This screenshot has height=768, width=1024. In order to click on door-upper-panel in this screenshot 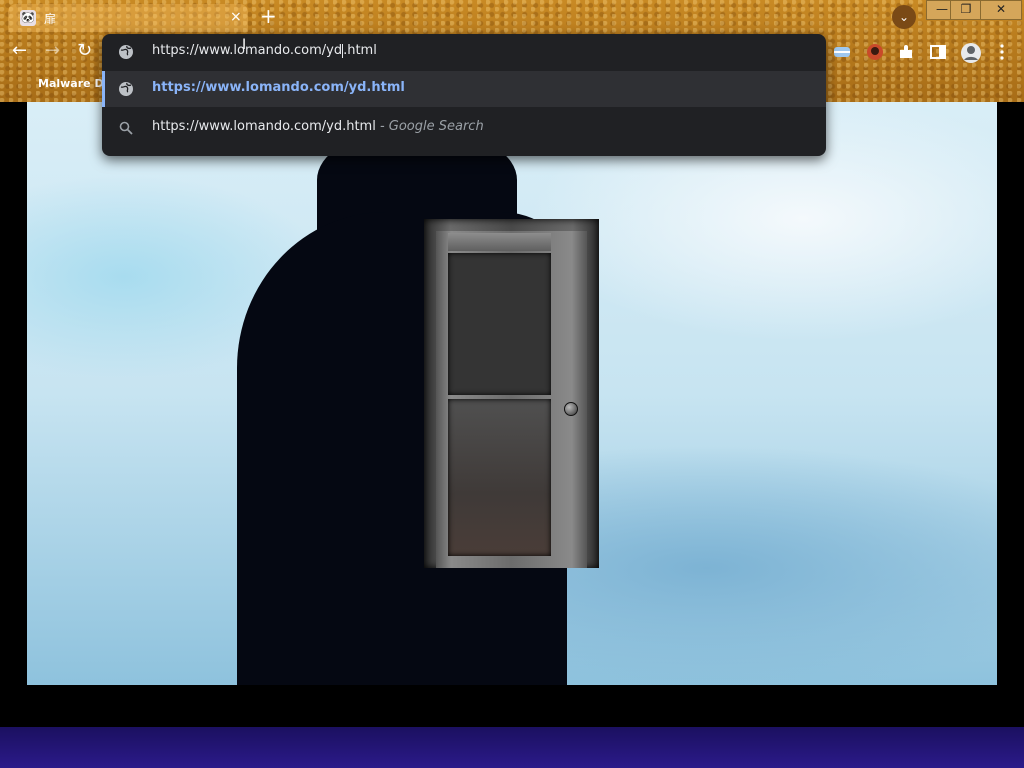, I will do `click(499, 324)`.